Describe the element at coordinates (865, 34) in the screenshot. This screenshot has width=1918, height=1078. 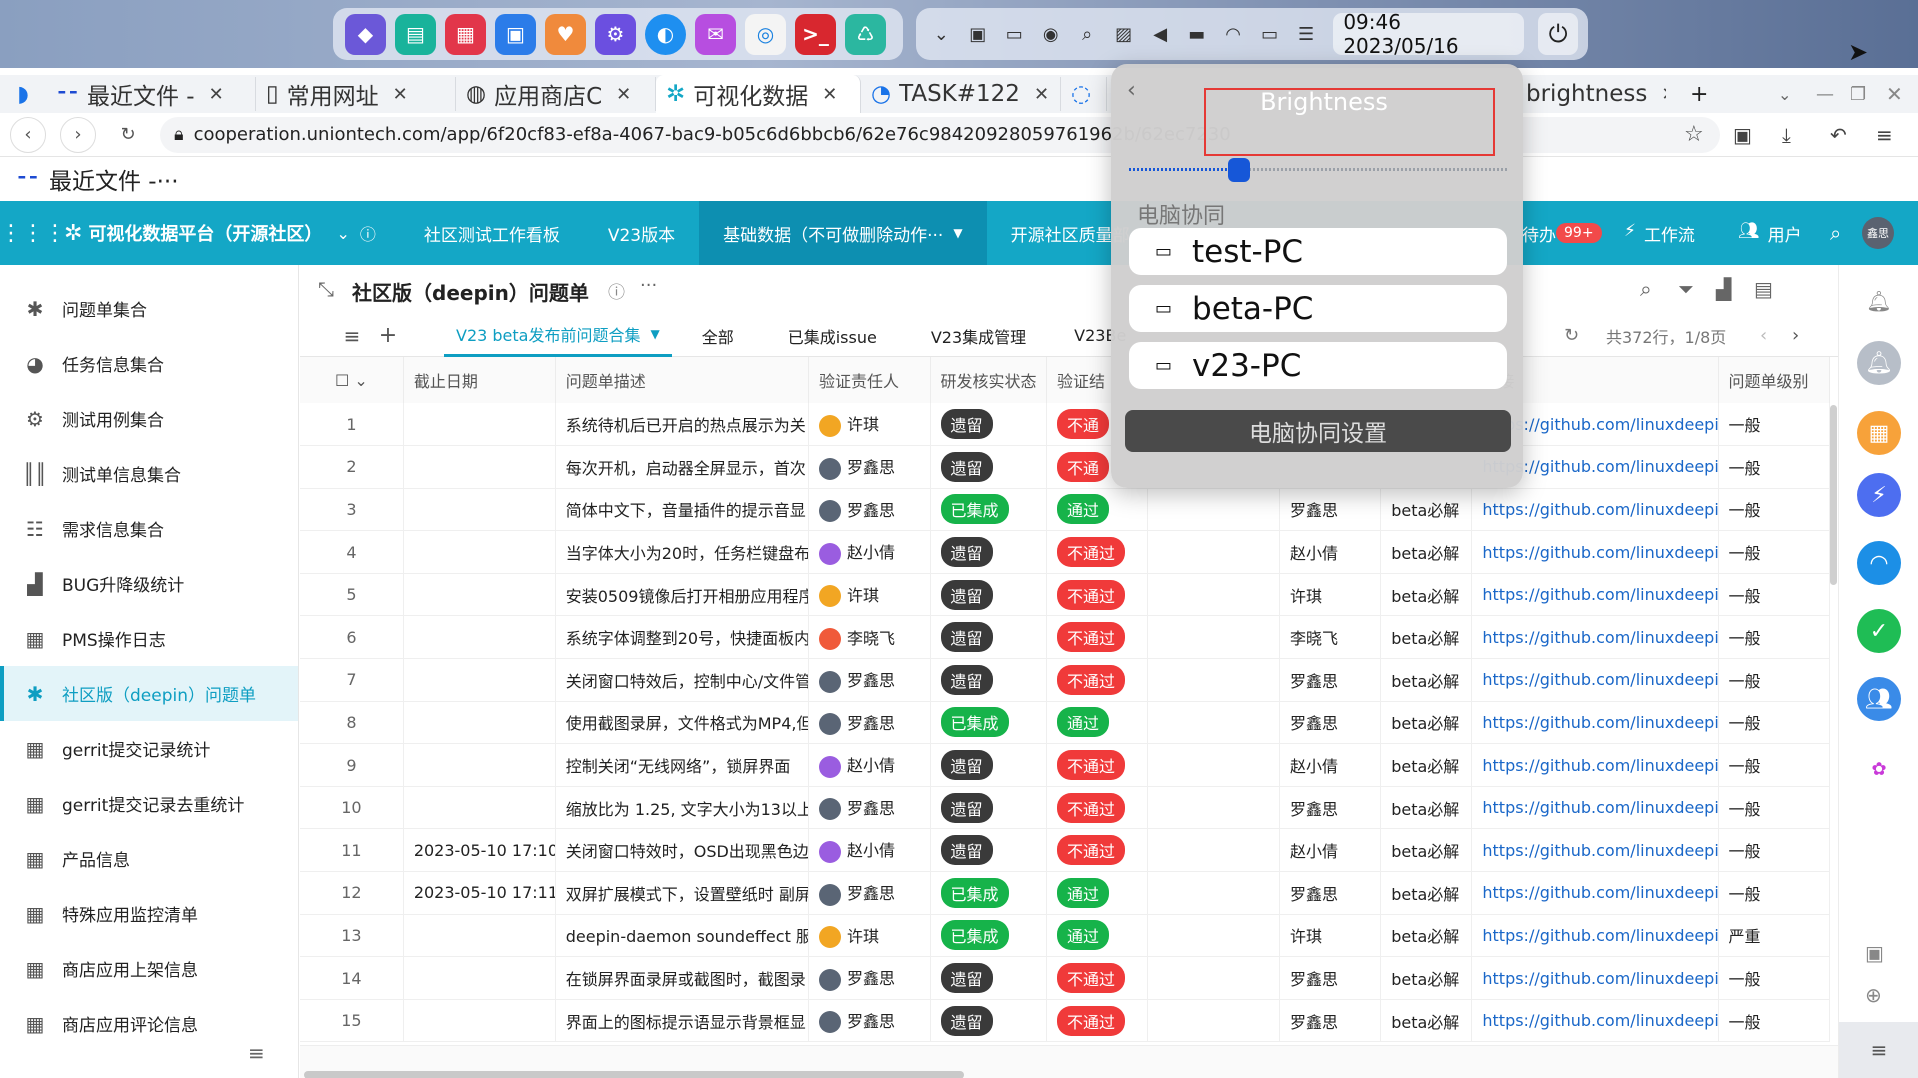
I see `trash-icon: ♺` at that location.